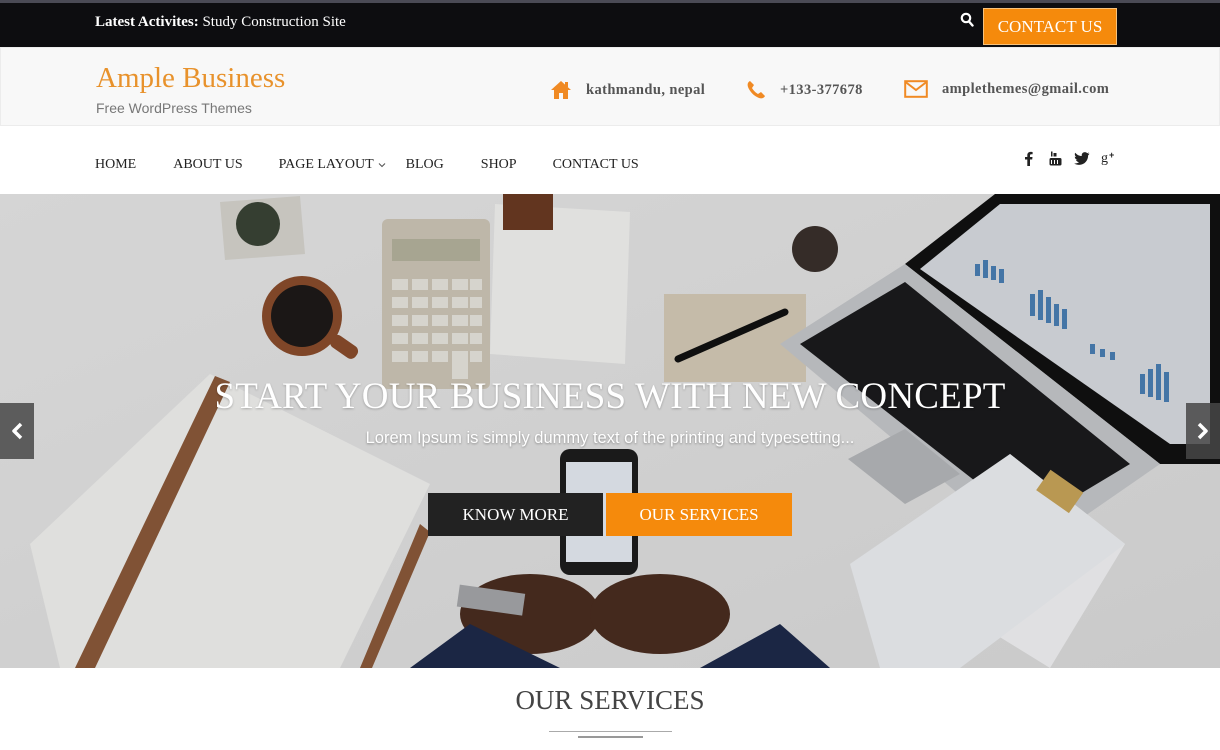  I want to click on services-heading: OUR SERVICES, so click(610, 700).